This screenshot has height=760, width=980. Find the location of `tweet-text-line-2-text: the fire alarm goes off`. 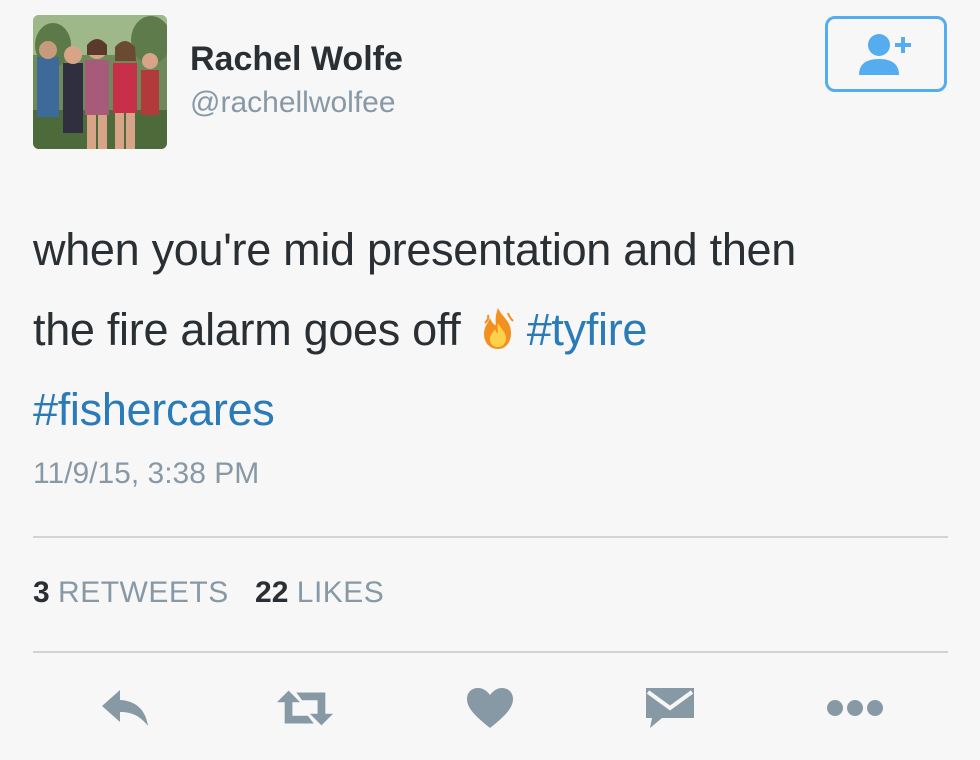

tweet-text-line-2-text: the fire alarm goes off is located at coordinates (247, 329).